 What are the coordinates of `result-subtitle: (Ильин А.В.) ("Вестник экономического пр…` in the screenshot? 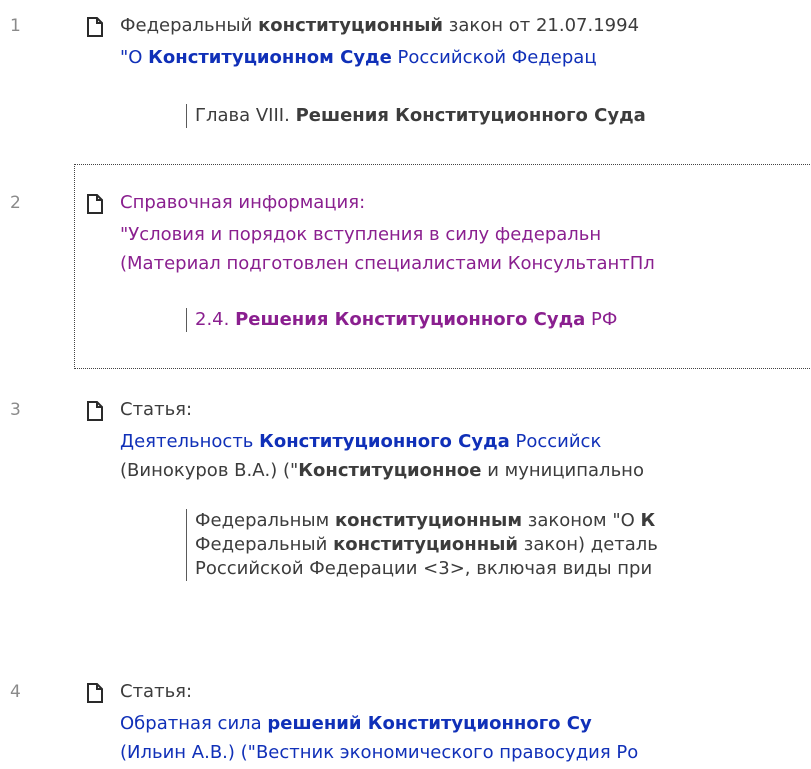 It's located at (379, 753).